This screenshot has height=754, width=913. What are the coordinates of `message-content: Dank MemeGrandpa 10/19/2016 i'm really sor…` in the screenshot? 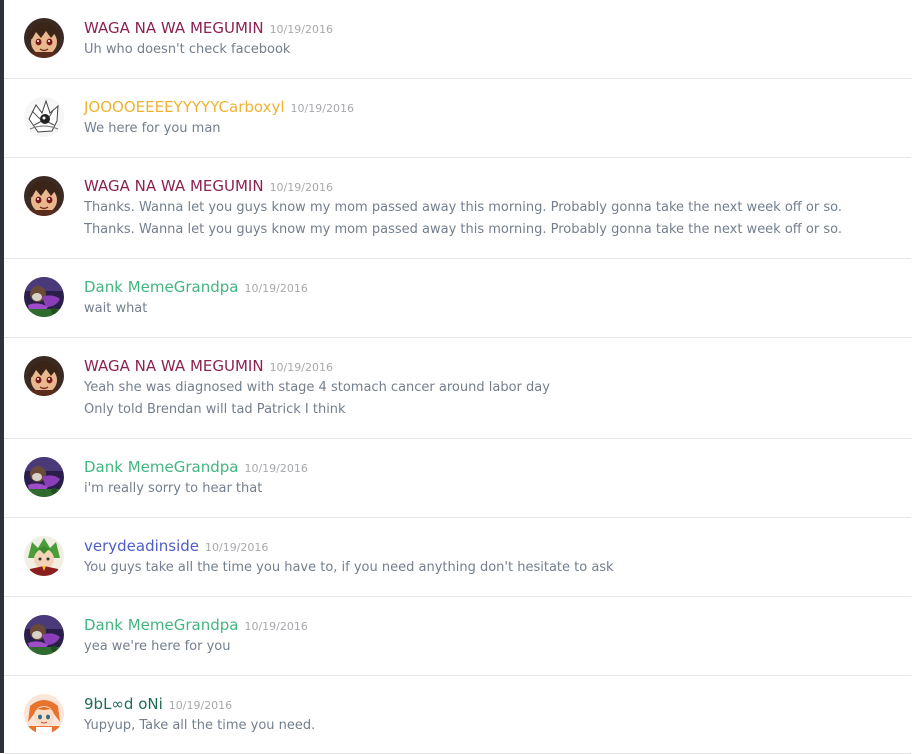 It's located at (196, 478).